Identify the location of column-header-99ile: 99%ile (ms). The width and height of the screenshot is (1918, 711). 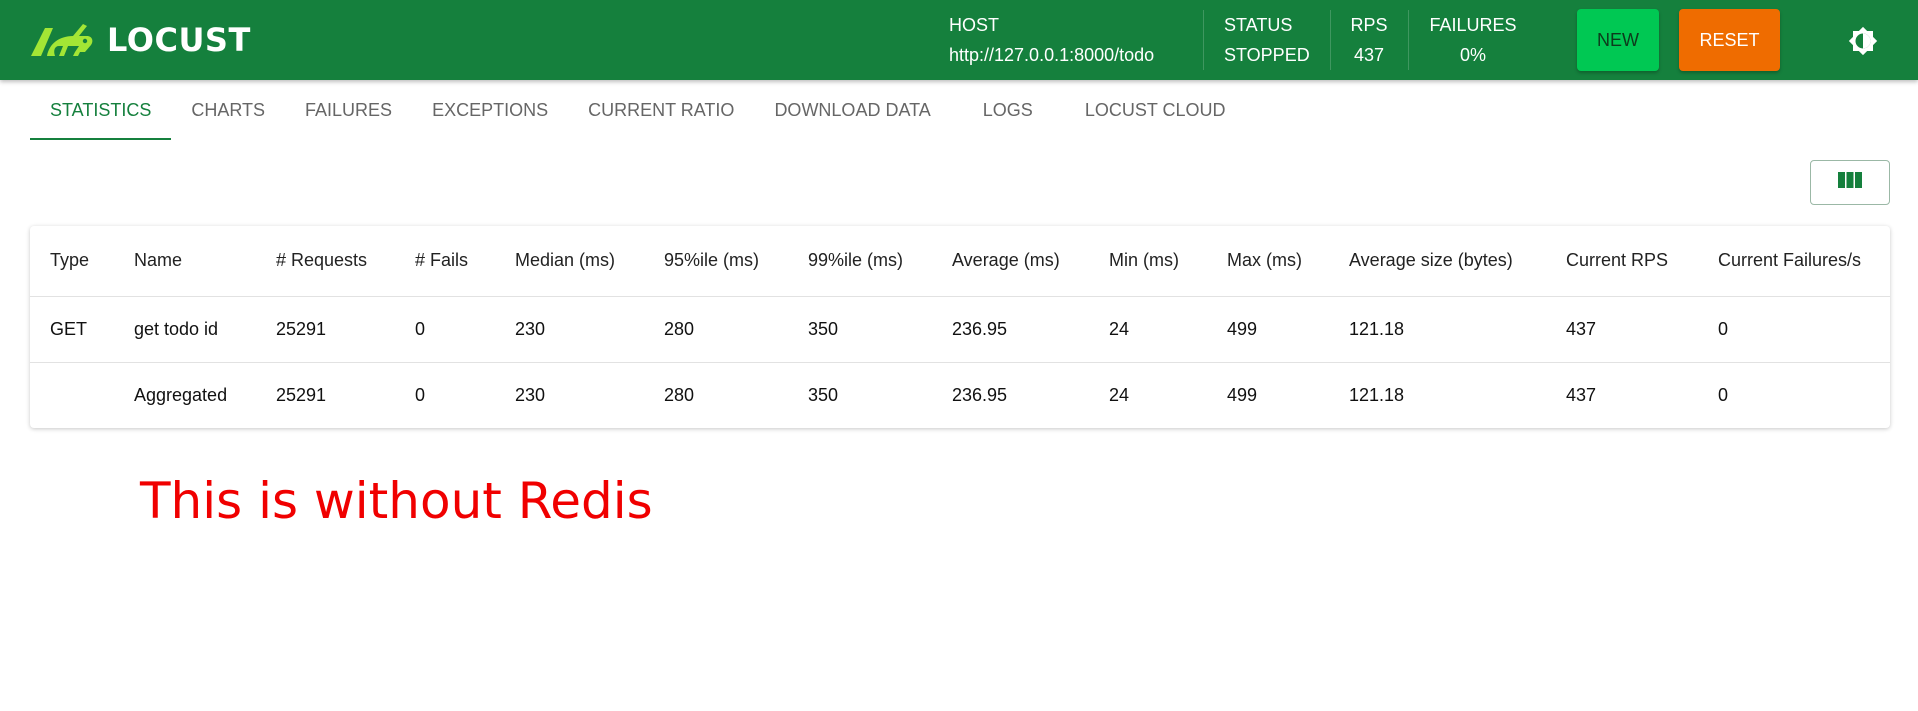
(860, 261).